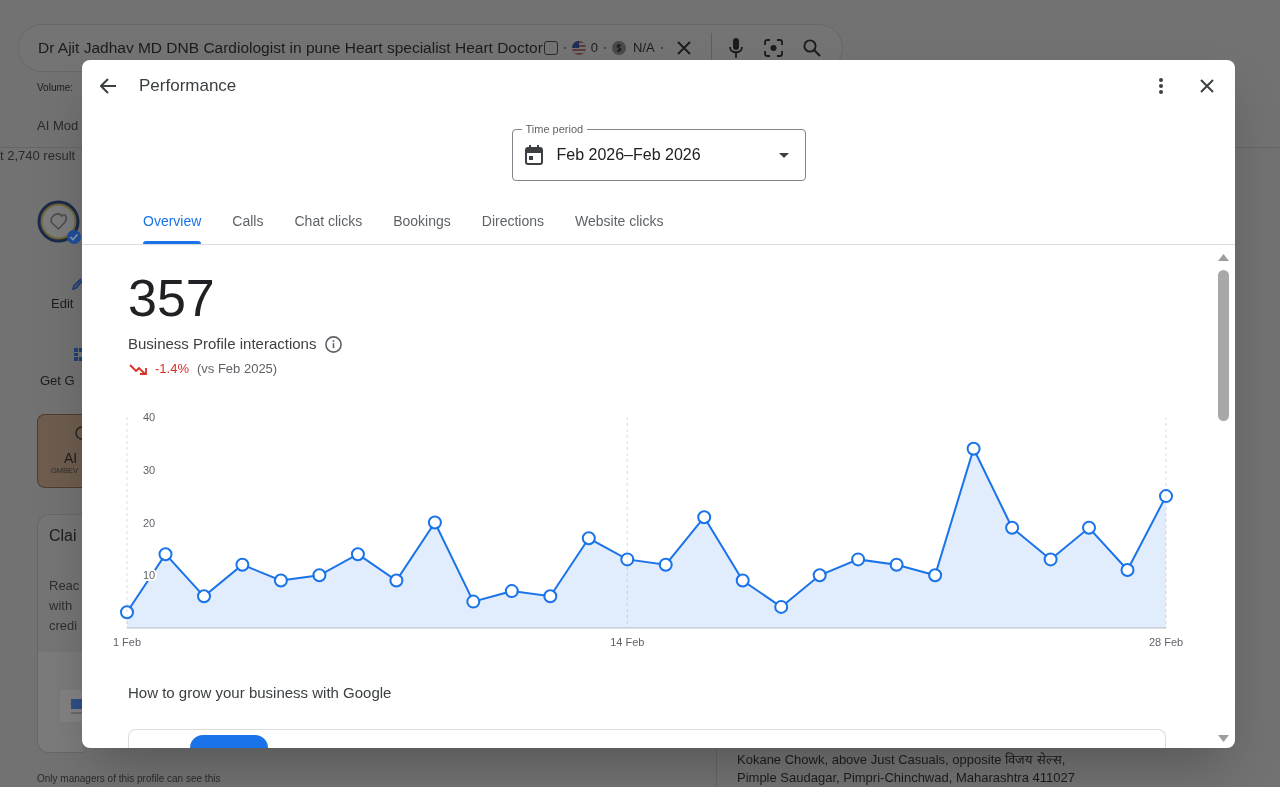 This screenshot has width=1280, height=787. I want to click on tab: Bookings, so click(422, 221).